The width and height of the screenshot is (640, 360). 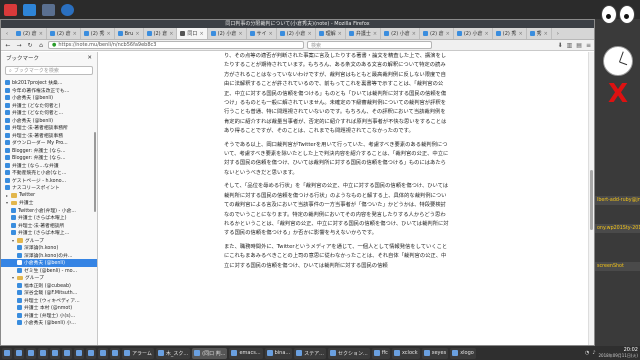 I want to click on tab-6: (2) 小倉 ×, so click(x=227, y=33).